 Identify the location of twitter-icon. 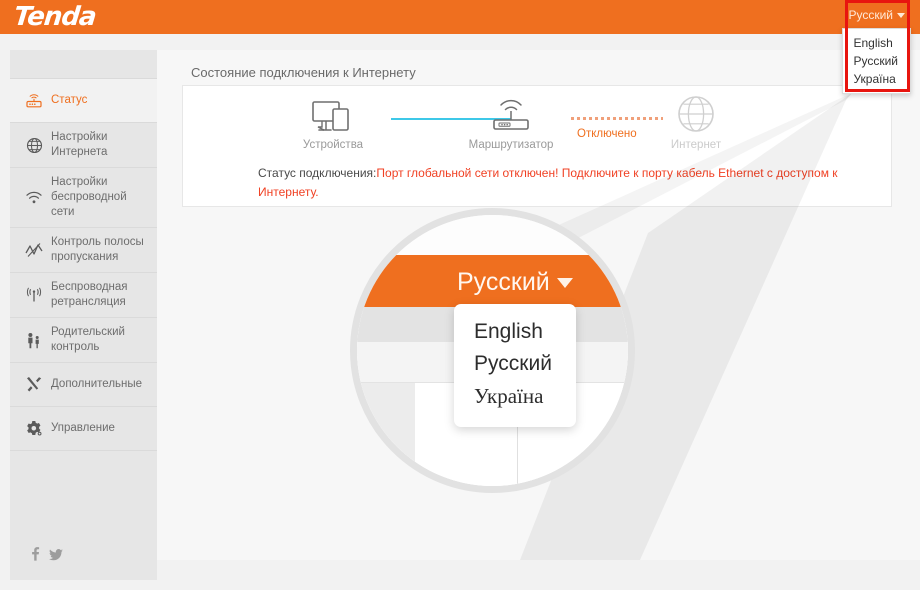
(56, 557).